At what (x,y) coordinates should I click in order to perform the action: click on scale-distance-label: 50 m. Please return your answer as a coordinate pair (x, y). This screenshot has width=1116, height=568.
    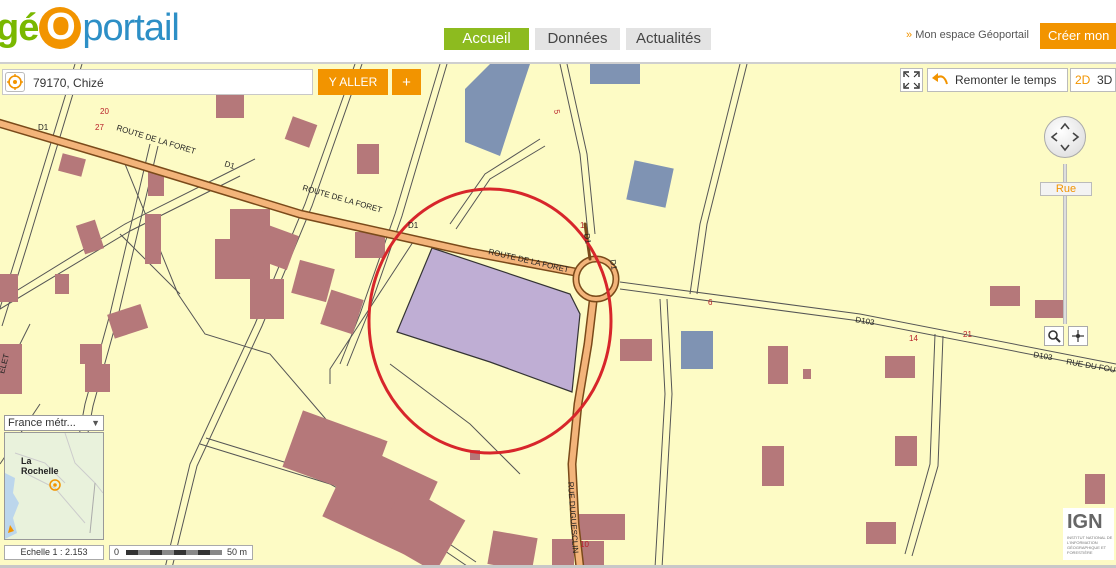
    Looking at the image, I should click on (237, 552).